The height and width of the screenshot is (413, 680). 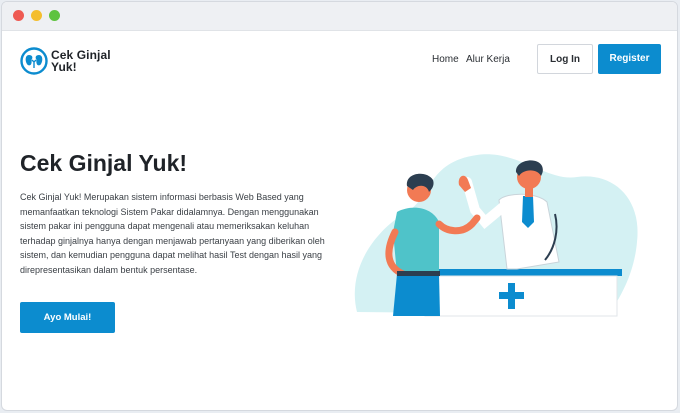 I want to click on nav-home-link: Home, so click(x=445, y=59).